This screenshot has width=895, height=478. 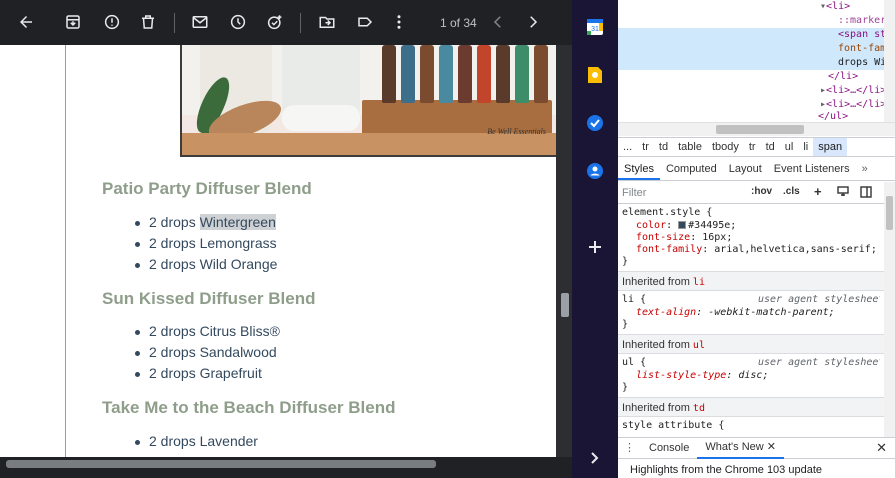 What do you see at coordinates (207, 188) in the screenshot?
I see `blend-heading-patio-party: Patio Party Diffuser Blend` at bounding box center [207, 188].